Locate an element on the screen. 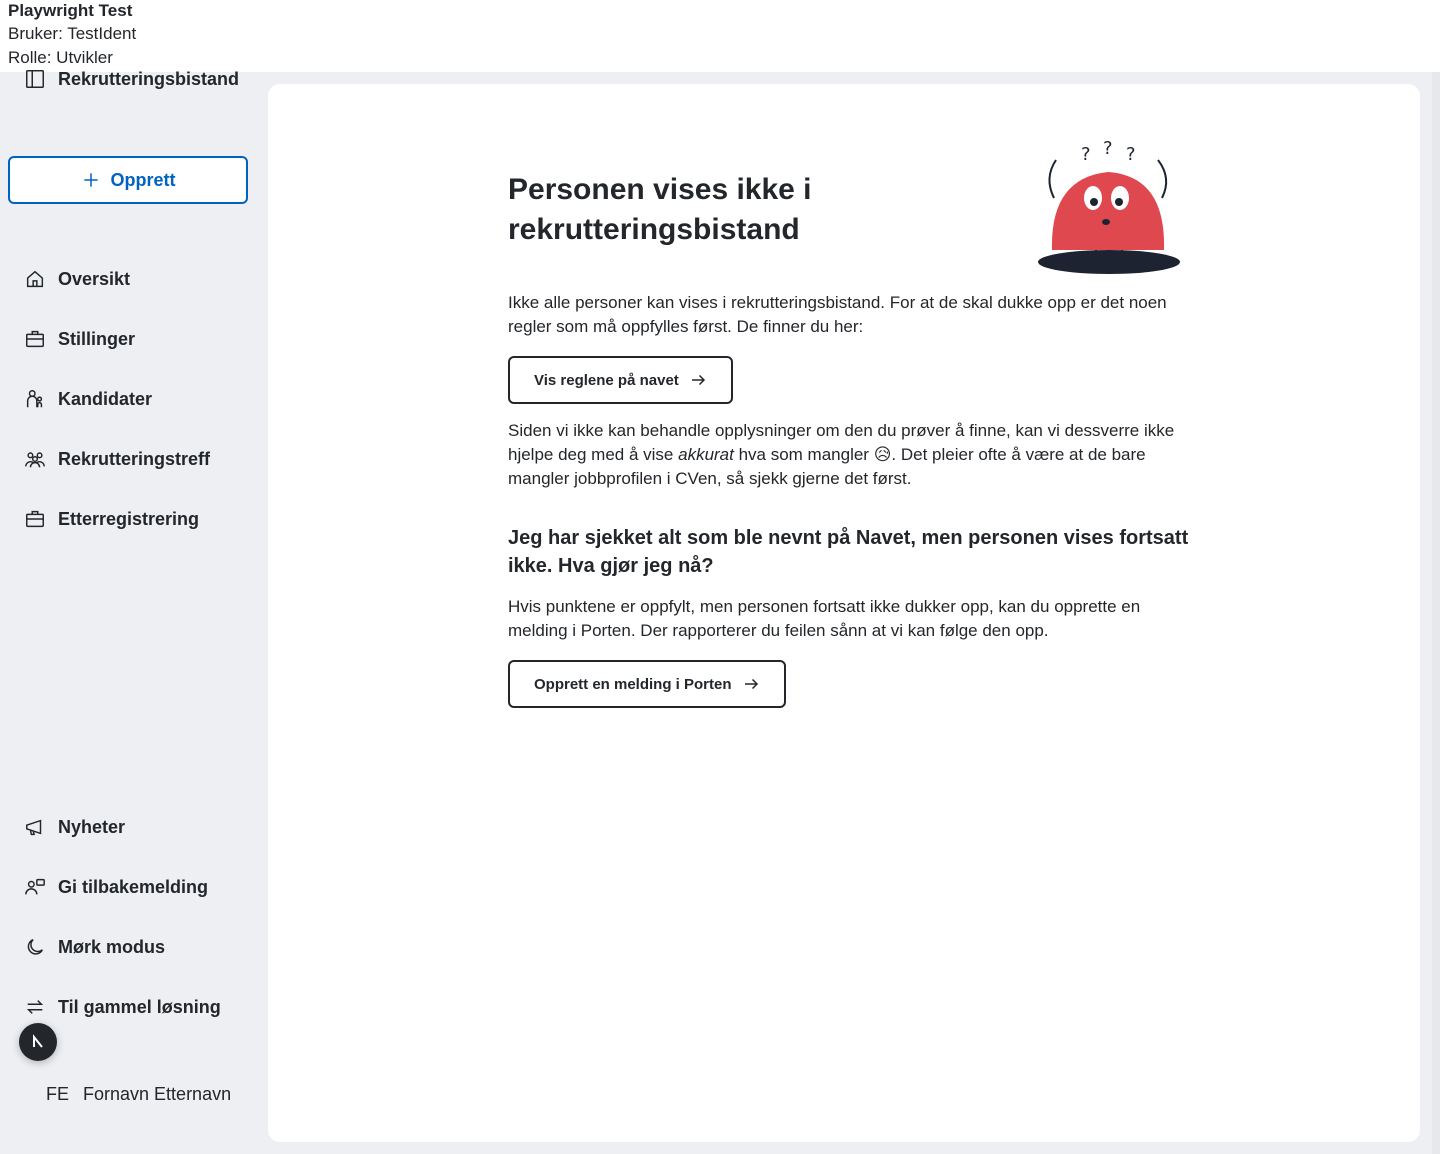 This screenshot has width=1440, height=1154. banner-role: Rolle: Utvikler is located at coordinates (60, 57).